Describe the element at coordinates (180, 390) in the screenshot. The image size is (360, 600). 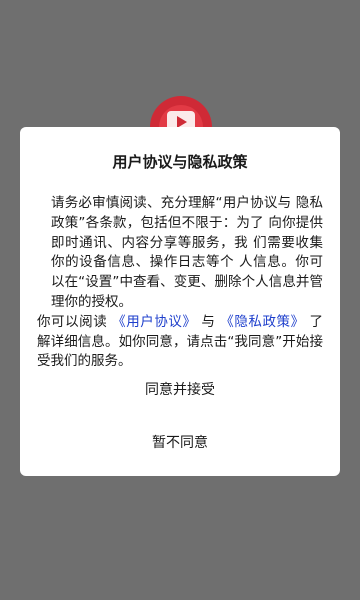
I see `agree-button: 同意并接受` at that location.